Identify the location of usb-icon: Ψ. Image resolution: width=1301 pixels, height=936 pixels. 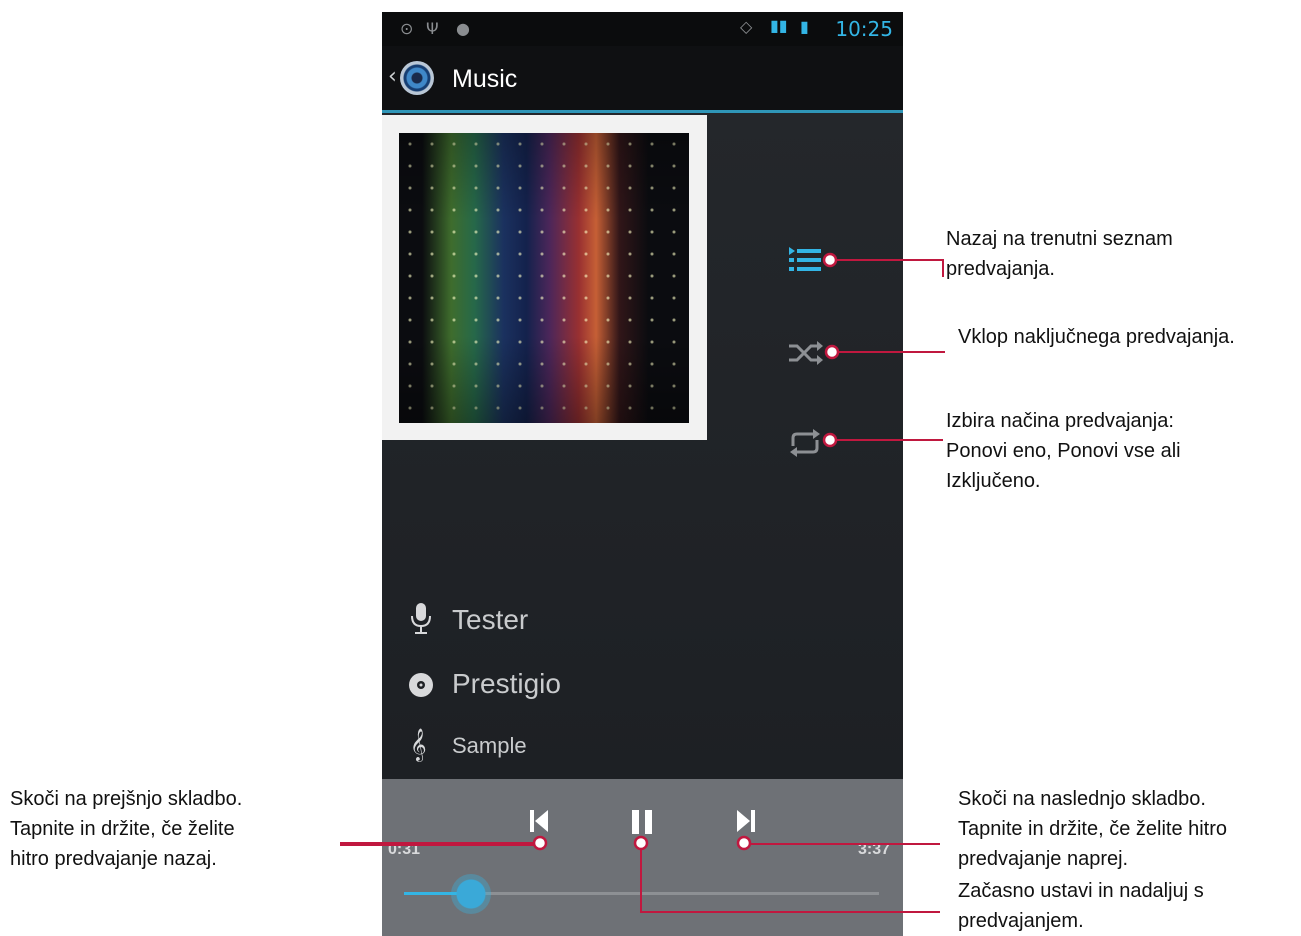
(432, 28).